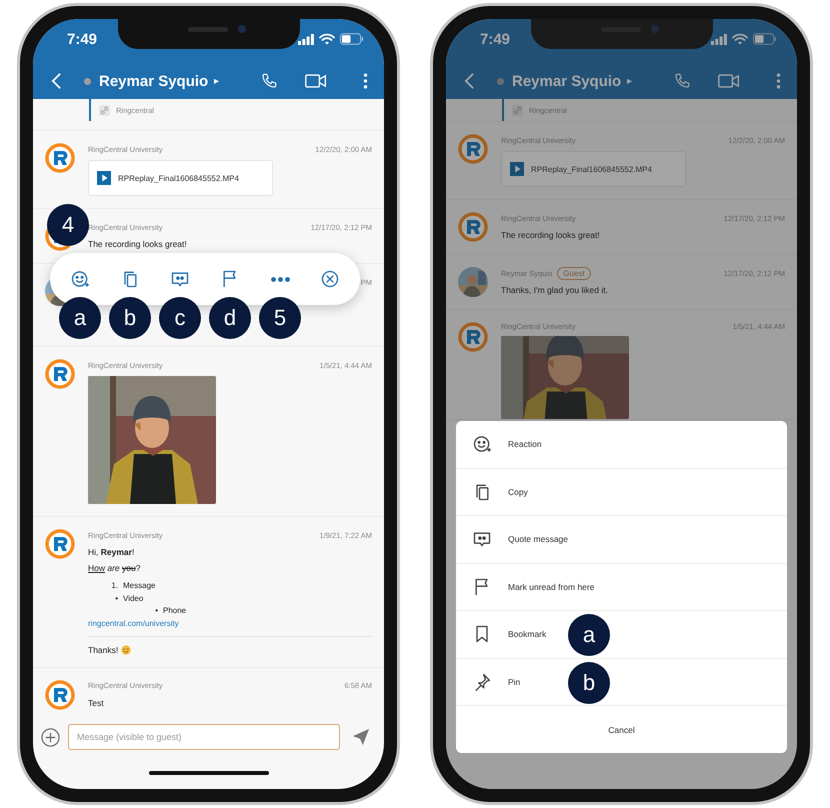 The image size is (830, 808). I want to click on message-text: How are you?, so click(115, 568).